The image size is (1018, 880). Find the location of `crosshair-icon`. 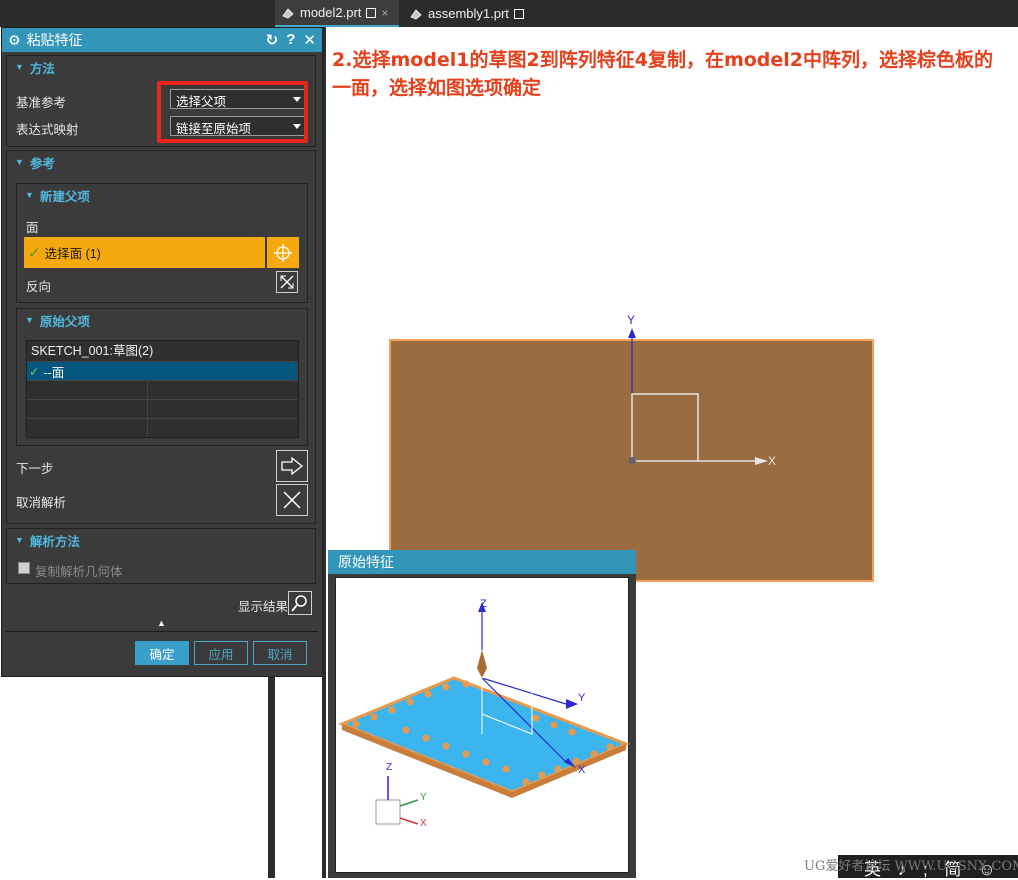

crosshair-icon is located at coordinates (283, 252).